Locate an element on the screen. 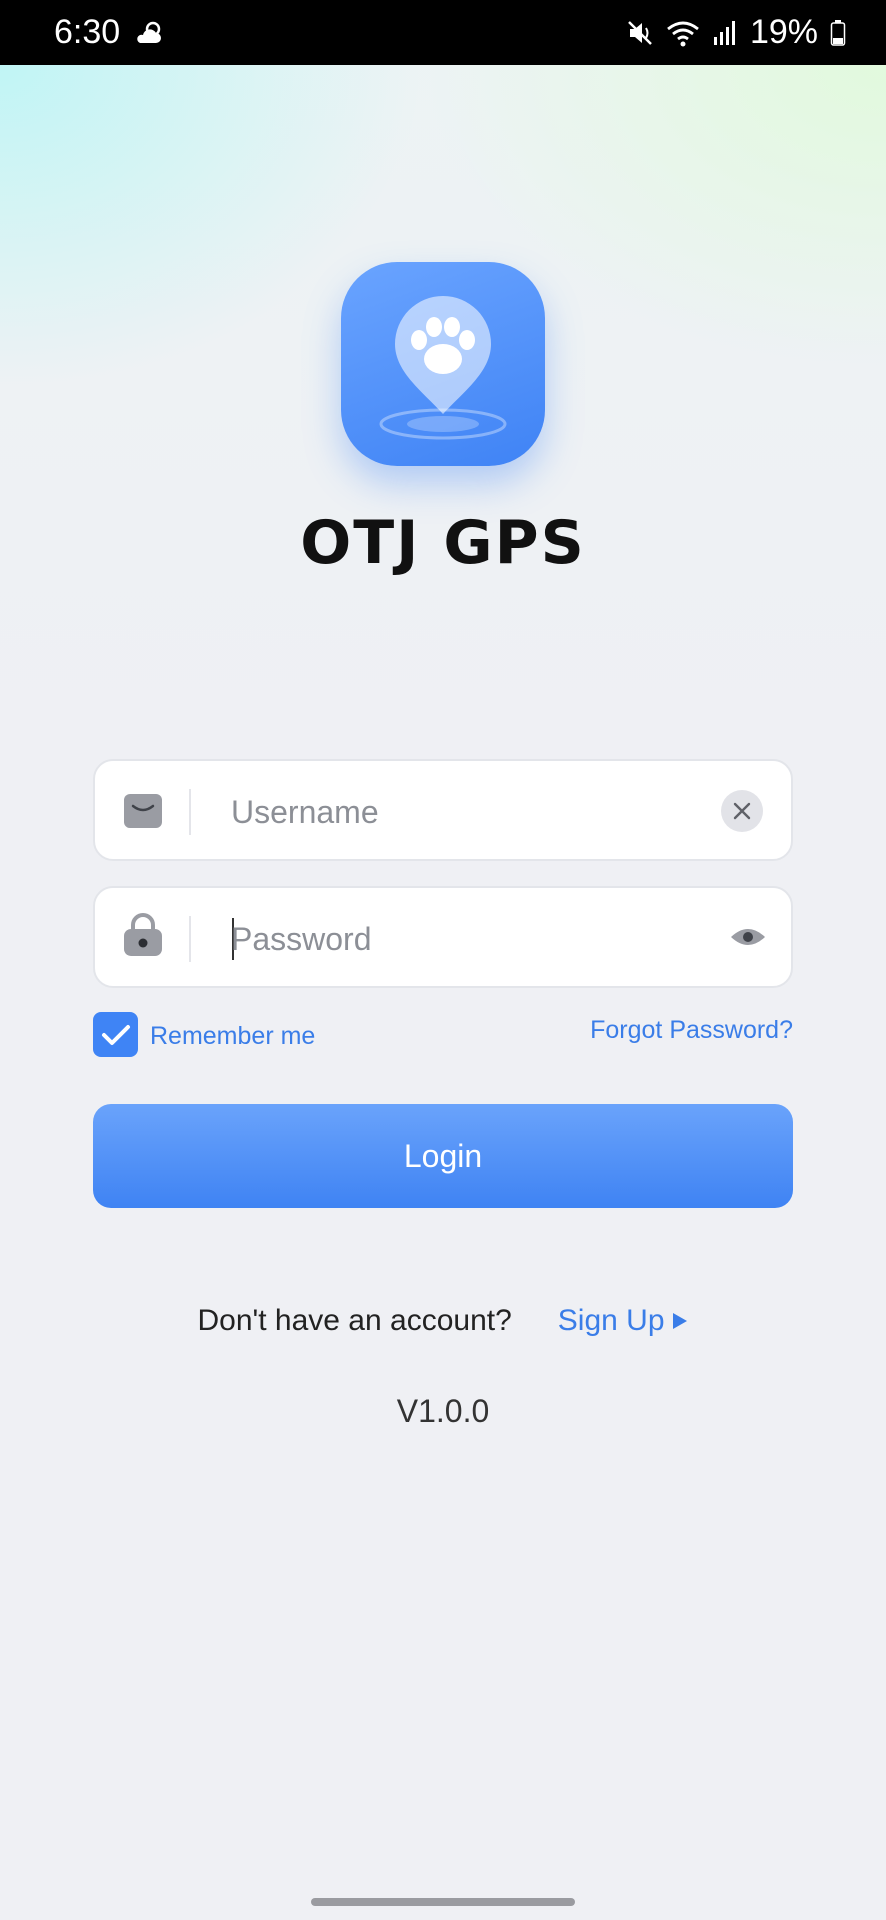 The height and width of the screenshot is (1920, 886). version-label: V1.0.0 is located at coordinates (443, 1411).